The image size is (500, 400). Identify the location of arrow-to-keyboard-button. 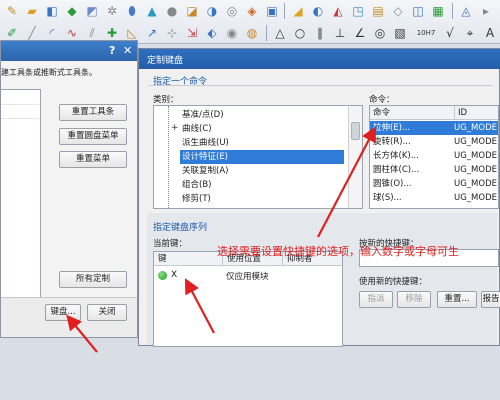
(82, 333).